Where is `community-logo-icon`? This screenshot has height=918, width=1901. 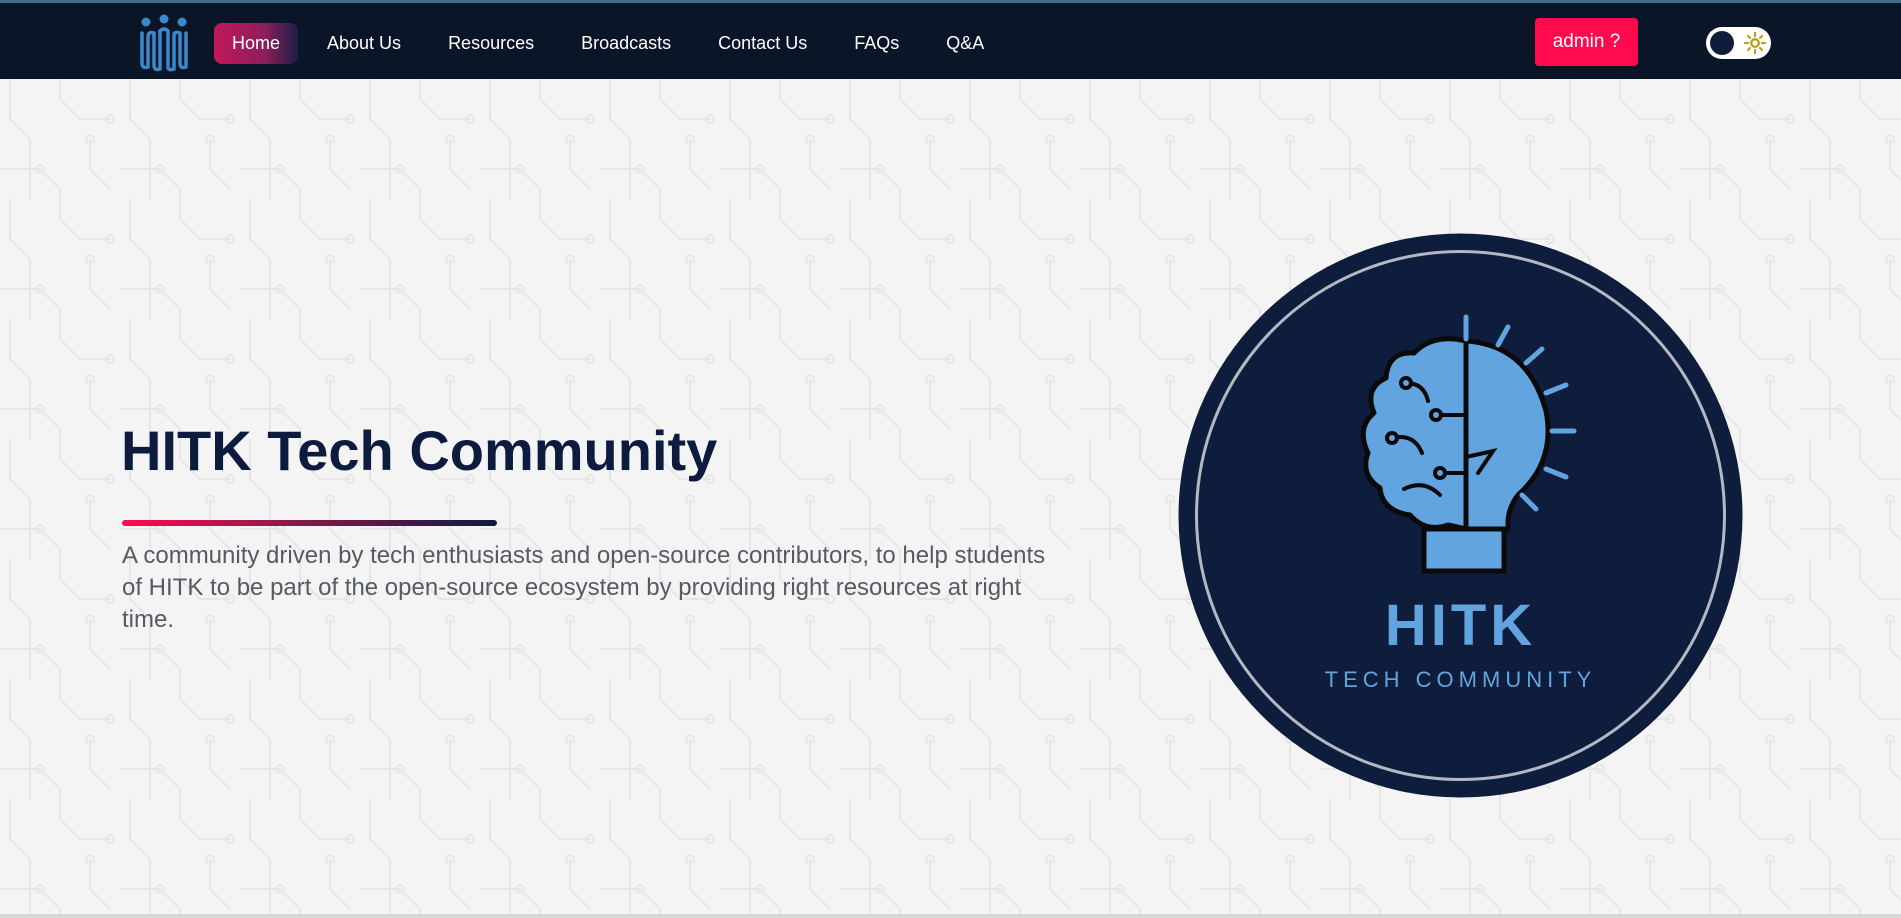 community-logo-icon is located at coordinates (164, 43).